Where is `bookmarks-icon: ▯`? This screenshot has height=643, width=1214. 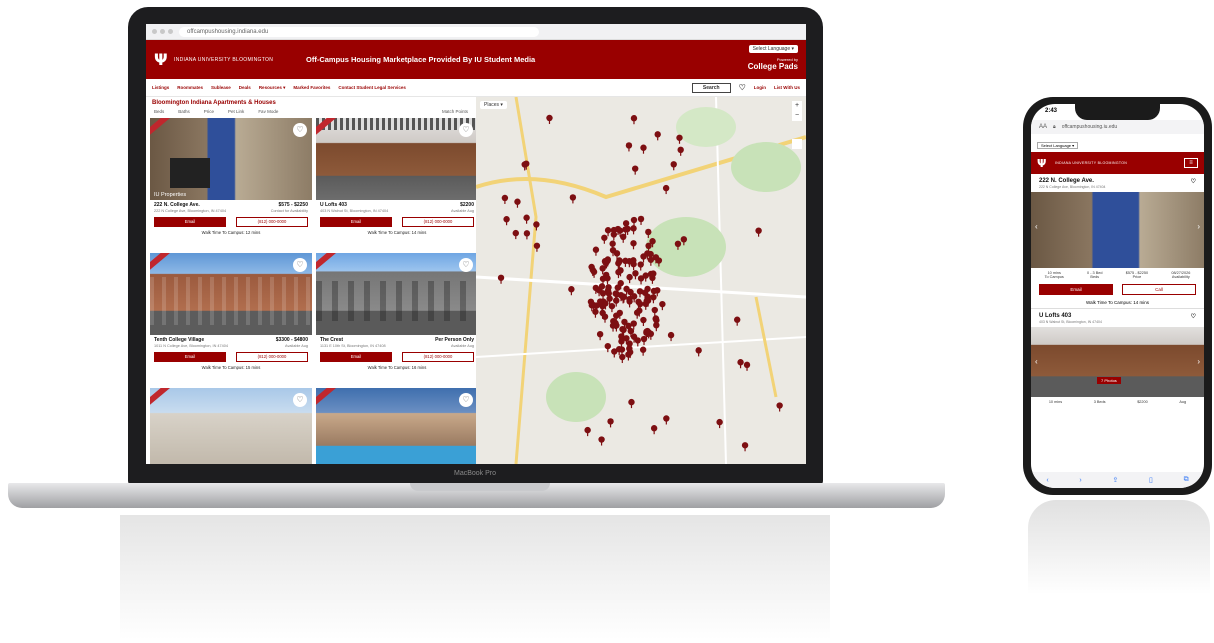
bookmarks-icon: ▯ is located at coordinates (1151, 480).